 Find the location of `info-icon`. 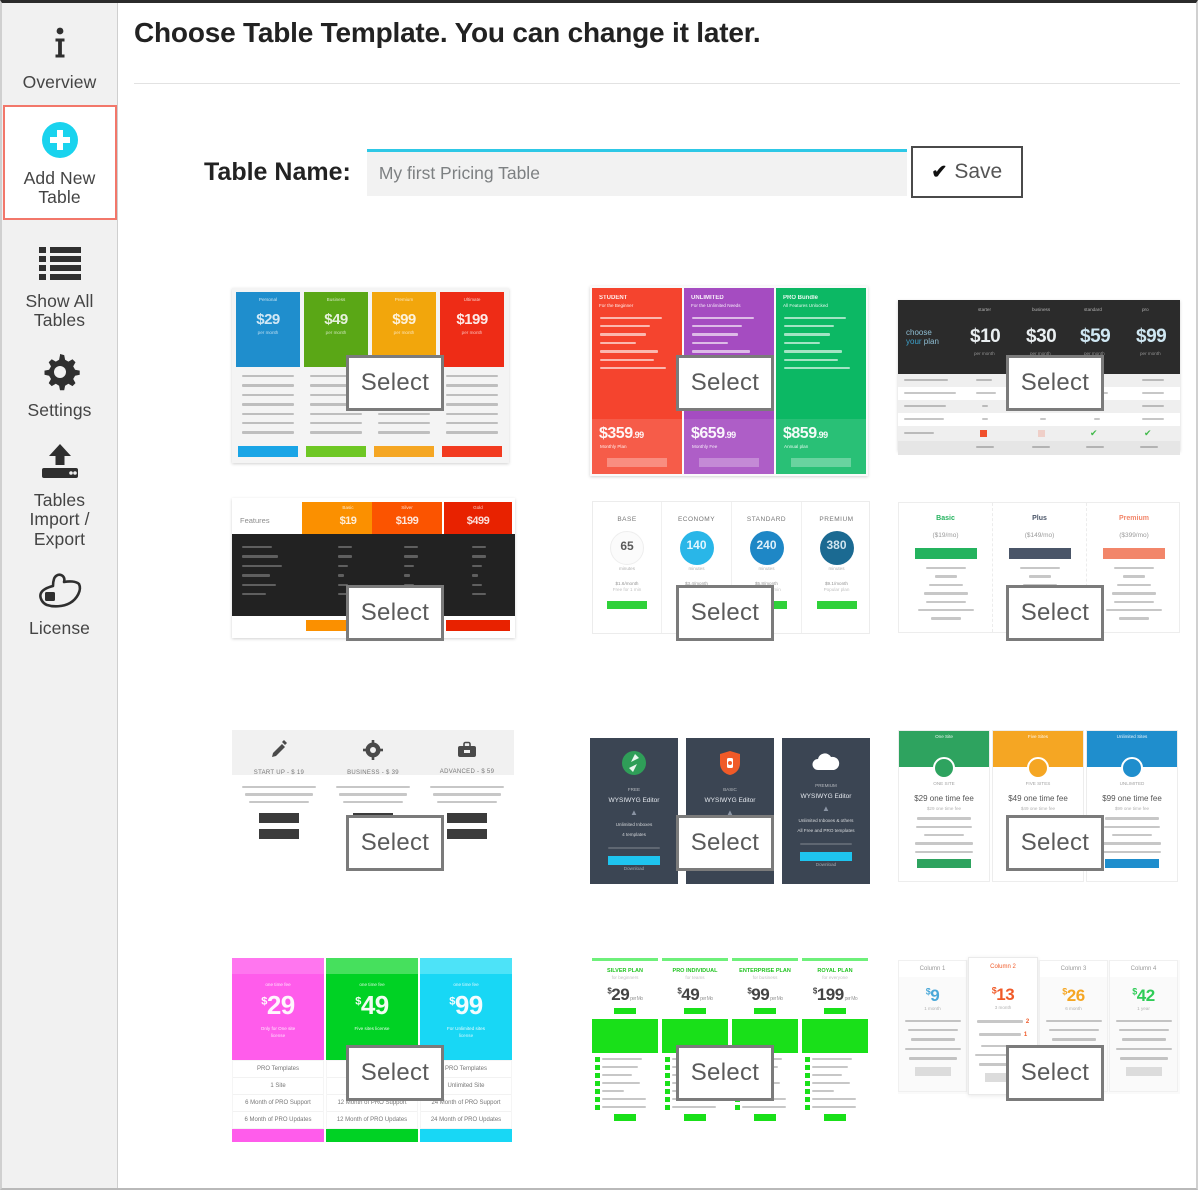

info-icon is located at coordinates (60, 44).